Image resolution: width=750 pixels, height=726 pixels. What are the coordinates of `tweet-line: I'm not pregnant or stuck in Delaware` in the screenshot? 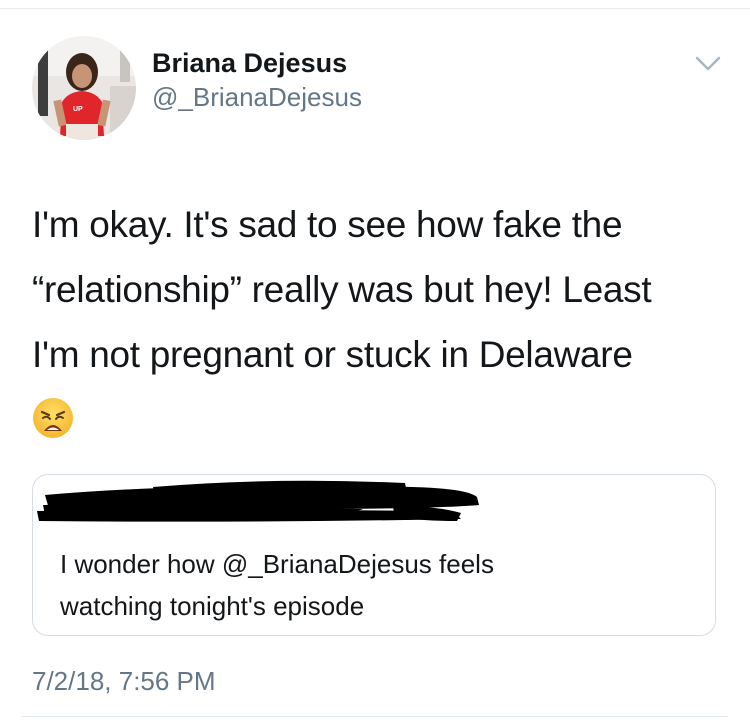 It's located at (332, 354).